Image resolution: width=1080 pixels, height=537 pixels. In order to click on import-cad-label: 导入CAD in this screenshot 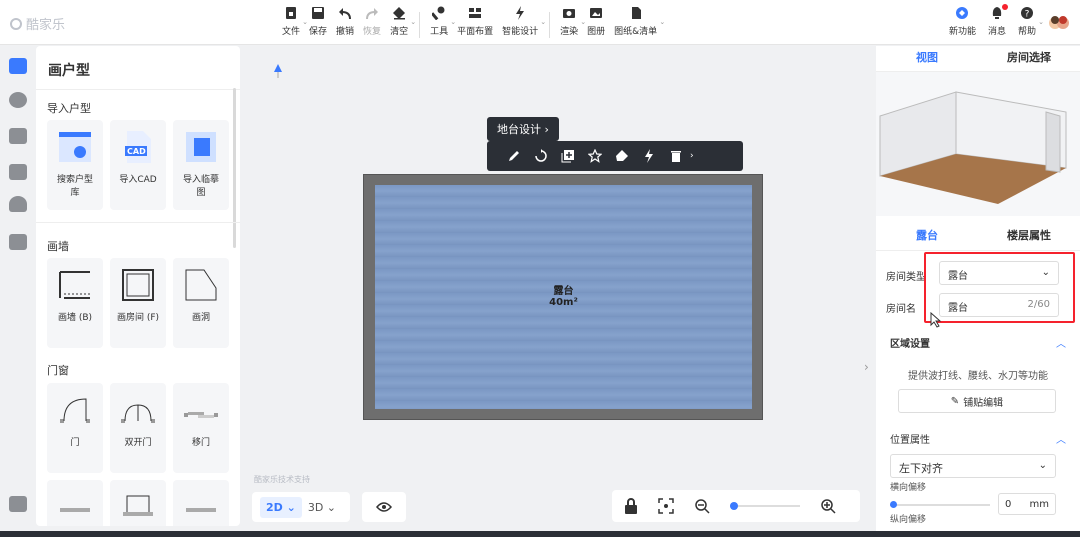, I will do `click(138, 180)`.